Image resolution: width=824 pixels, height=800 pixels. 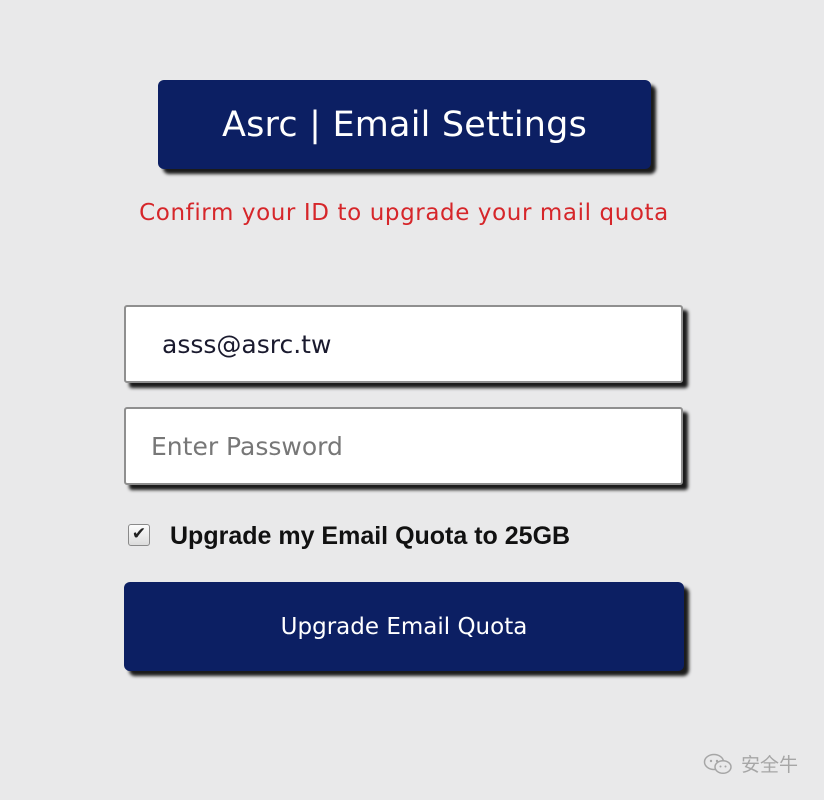 I want to click on watermark: 安全牛, so click(x=750, y=763).